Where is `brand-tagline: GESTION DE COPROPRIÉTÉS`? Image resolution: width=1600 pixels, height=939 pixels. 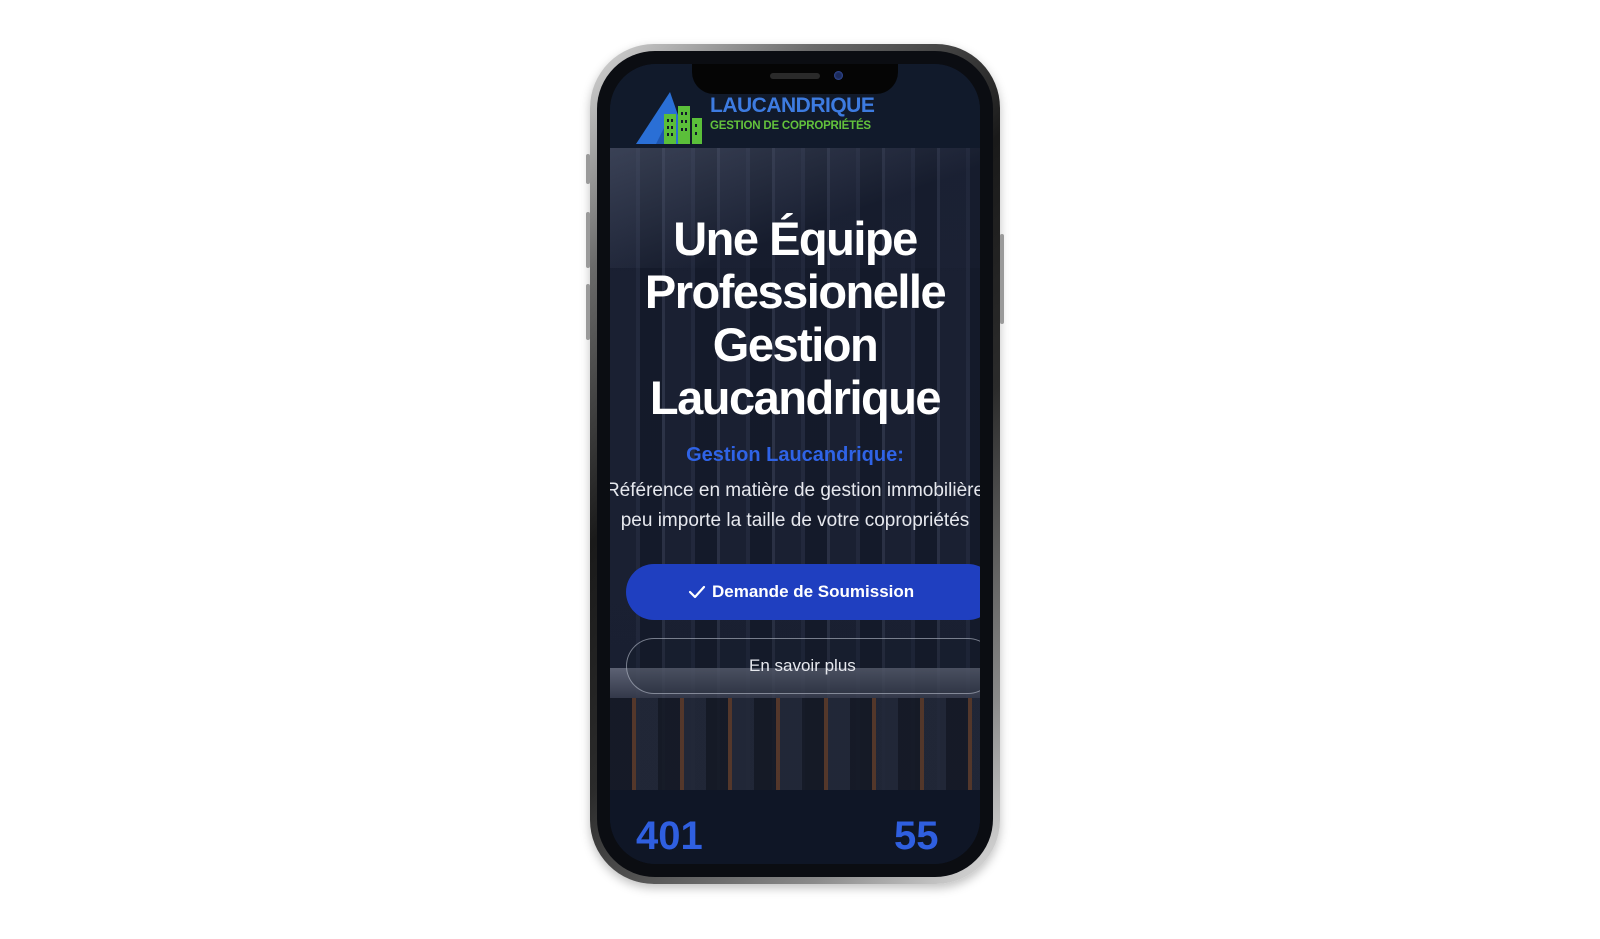 brand-tagline: GESTION DE COPROPRIÉTÉS is located at coordinates (790, 126).